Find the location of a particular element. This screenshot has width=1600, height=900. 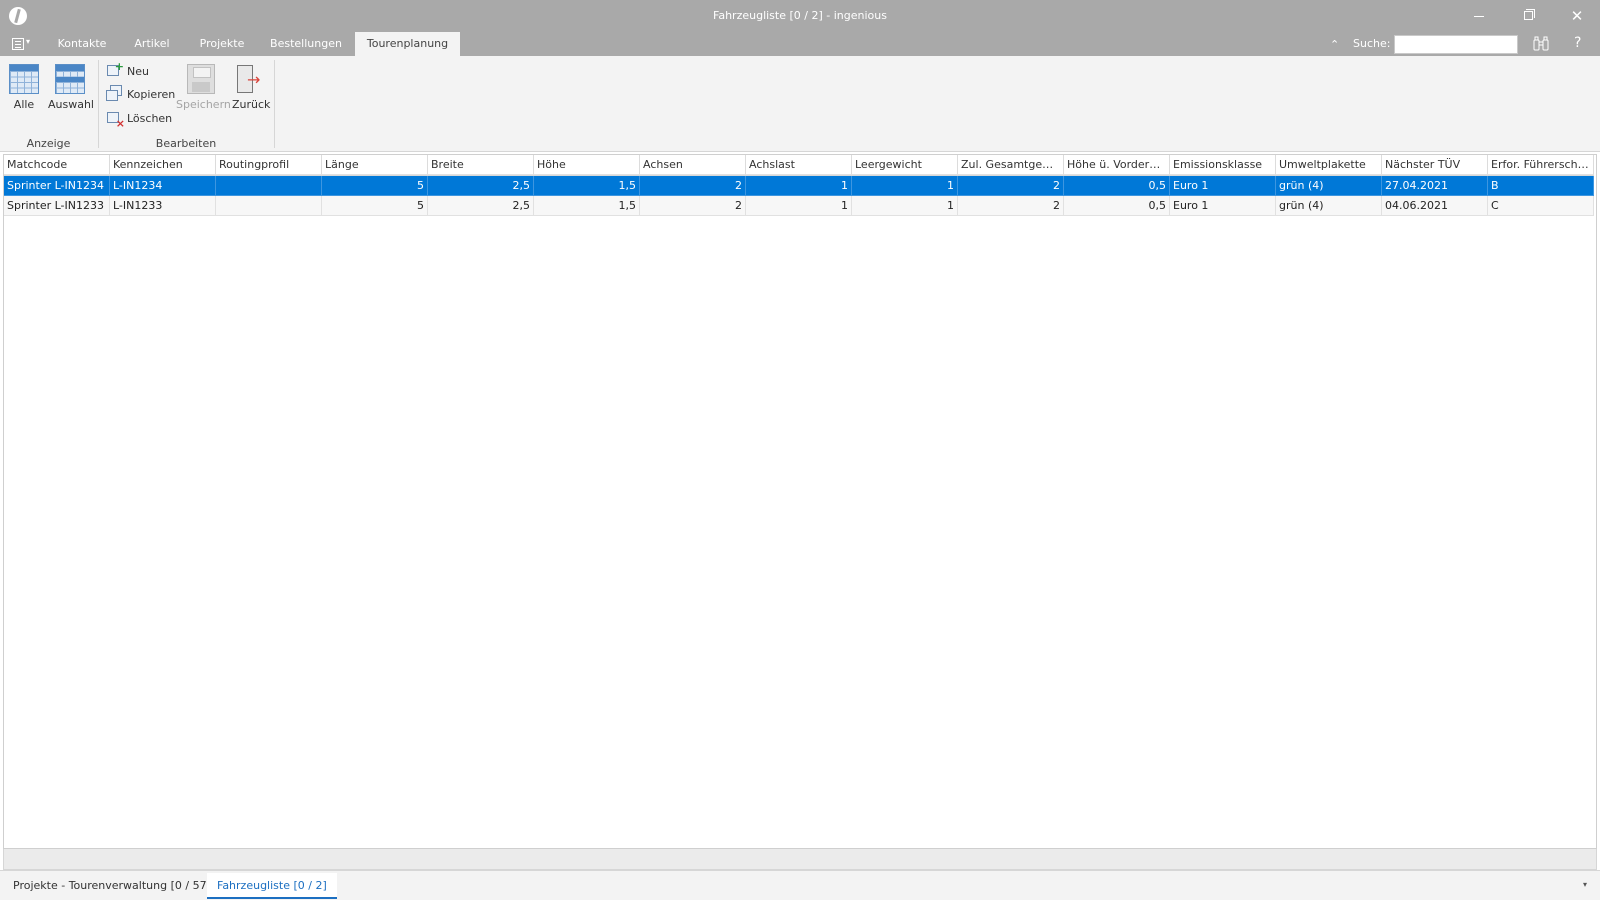

table-cell: B is located at coordinates (1541, 186).